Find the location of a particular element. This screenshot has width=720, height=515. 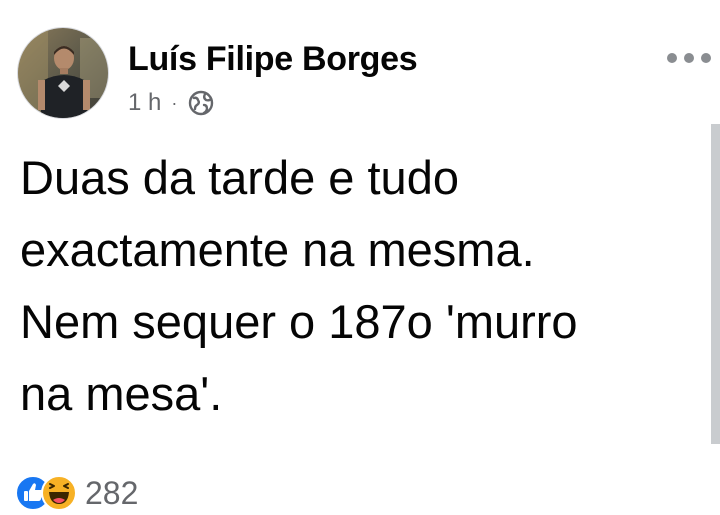

post-time: 1 h is located at coordinates (144, 103).